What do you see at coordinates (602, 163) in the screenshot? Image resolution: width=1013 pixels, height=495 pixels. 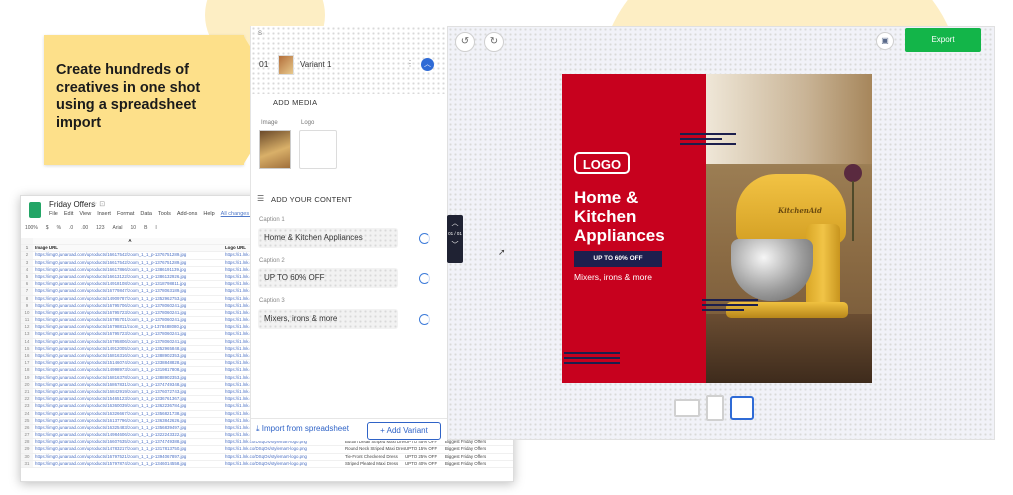 I see `creative-logo: LOGO` at bounding box center [602, 163].